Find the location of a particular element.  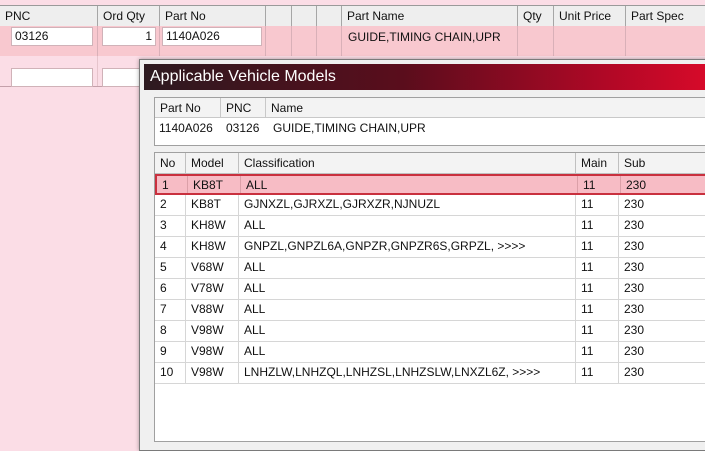

cell-no: 2 is located at coordinates (170, 205).